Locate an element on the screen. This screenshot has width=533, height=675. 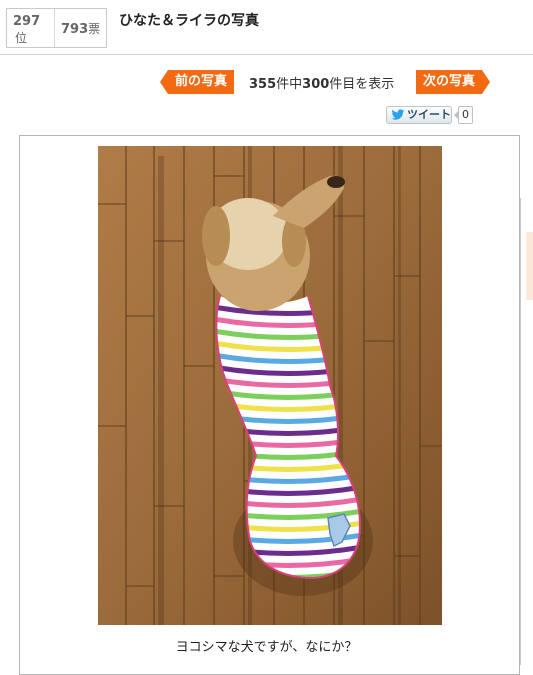
current-index: 355 is located at coordinates (263, 84).